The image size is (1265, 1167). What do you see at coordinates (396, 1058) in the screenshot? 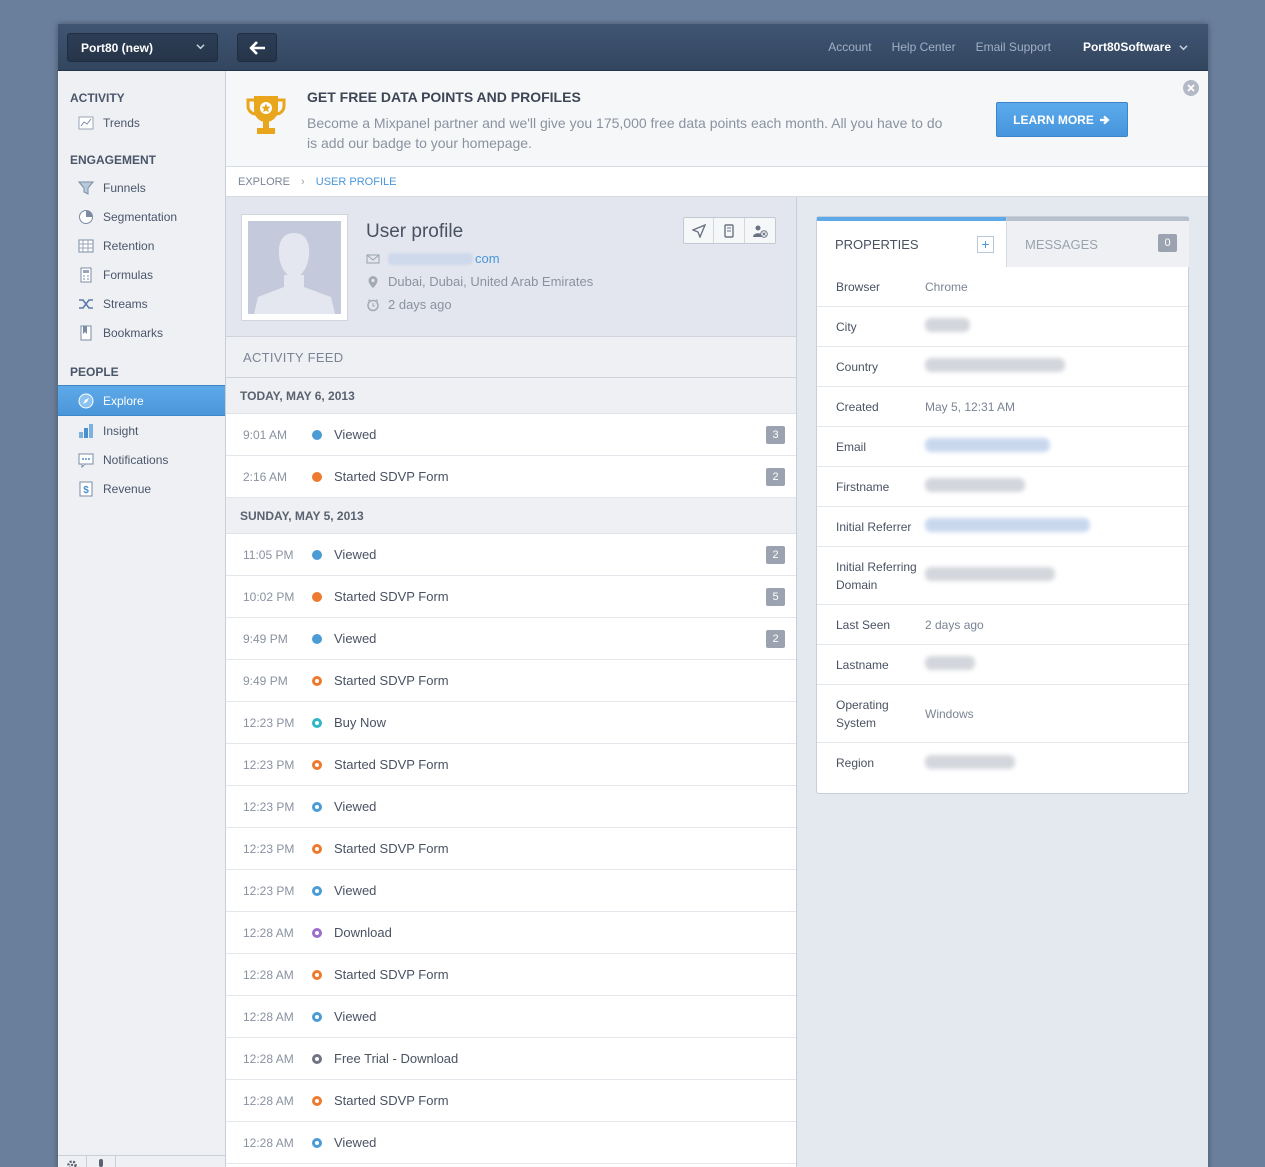
I see `event-name: Free Trial - Download` at bounding box center [396, 1058].